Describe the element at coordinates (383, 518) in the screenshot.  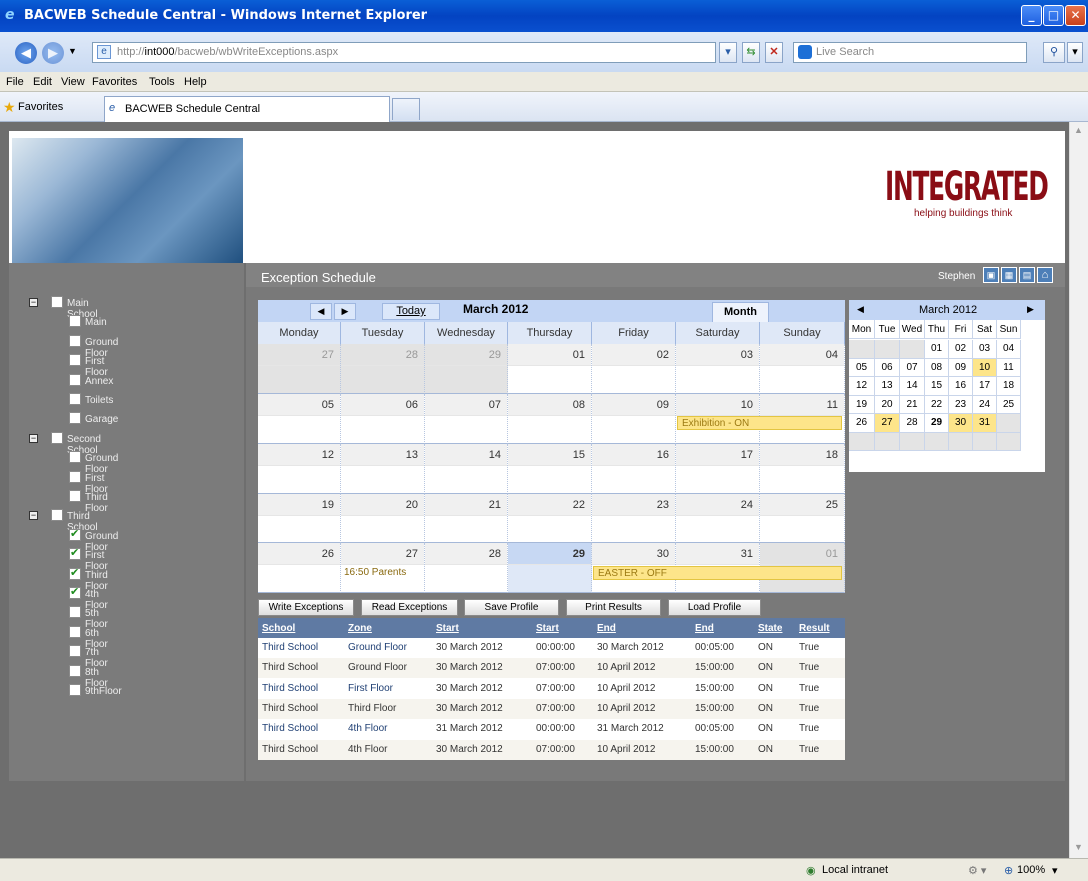
I see `calendar-day-cell: 20` at that location.